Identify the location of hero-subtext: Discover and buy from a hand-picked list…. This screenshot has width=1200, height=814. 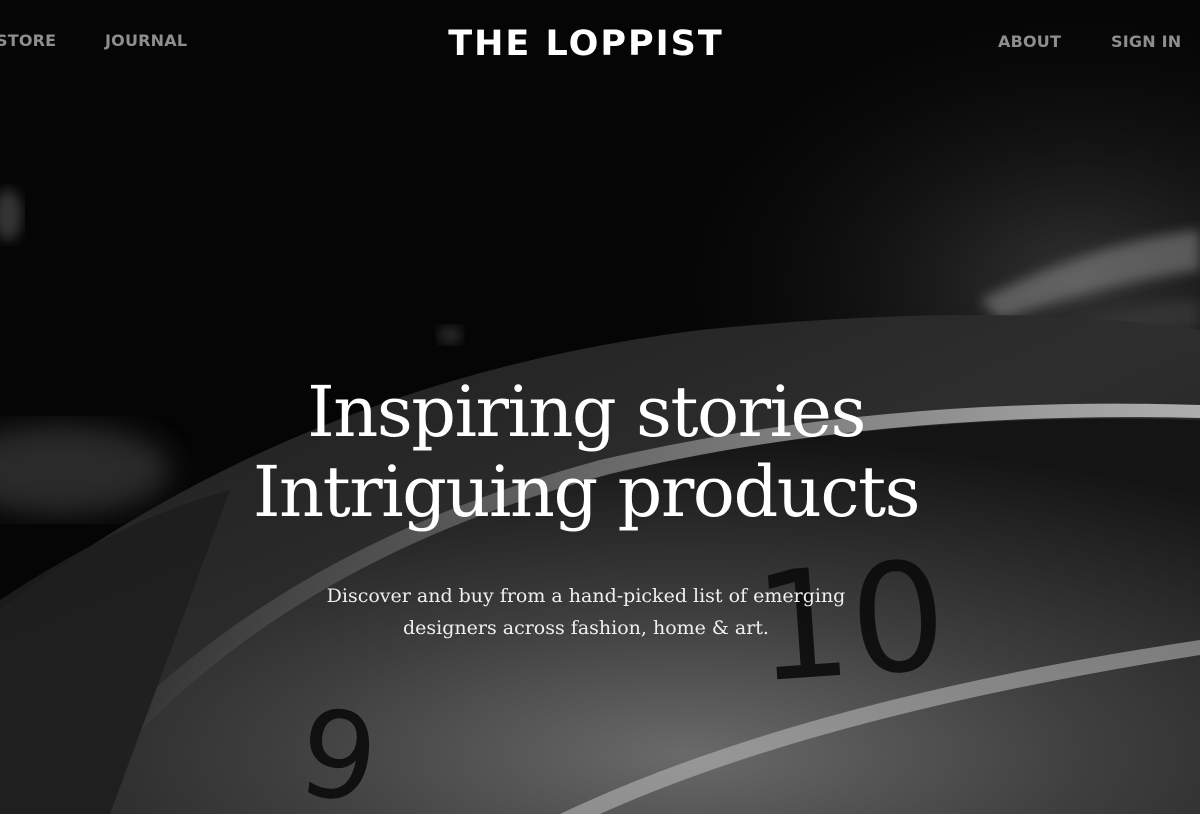
(586, 612).